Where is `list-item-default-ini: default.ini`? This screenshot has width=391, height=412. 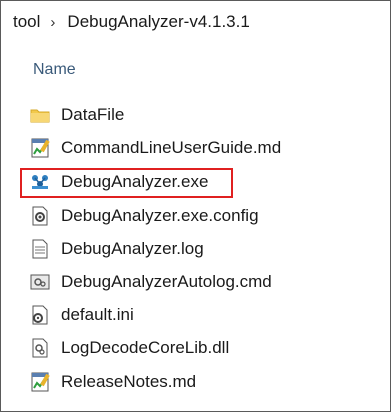
list-item-default-ini: default.ini is located at coordinates (81, 315).